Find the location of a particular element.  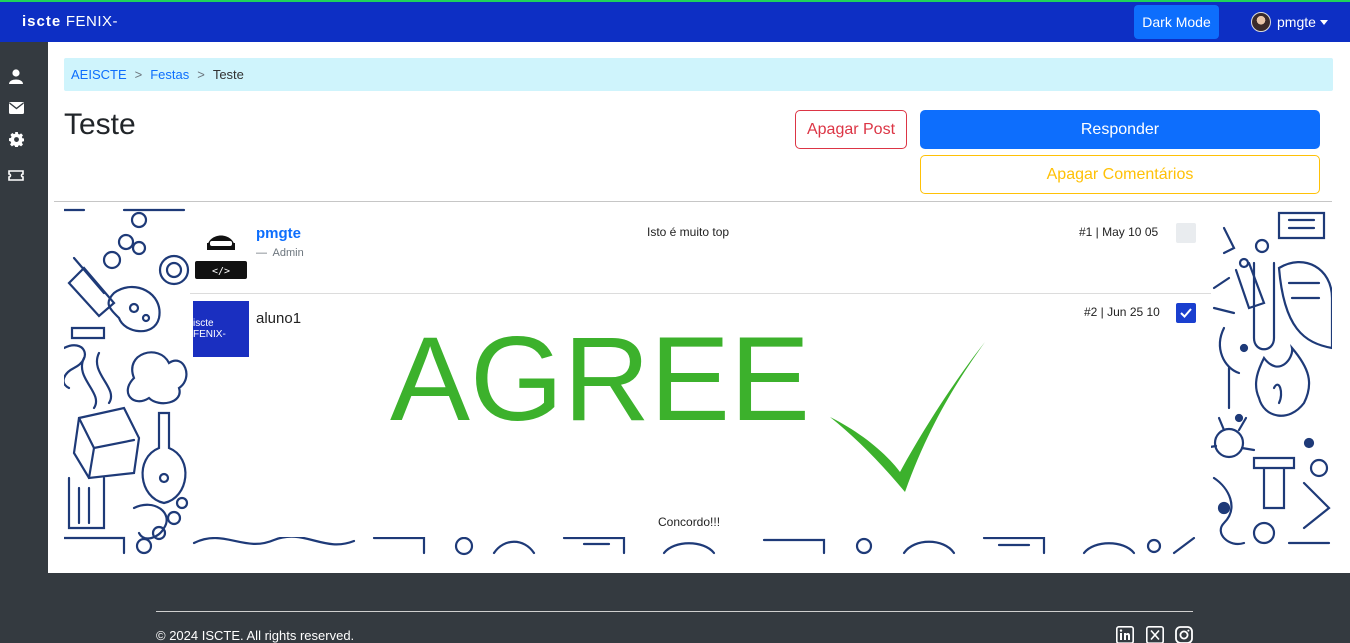

comment-text: Concordo!!! is located at coordinates (689, 522).